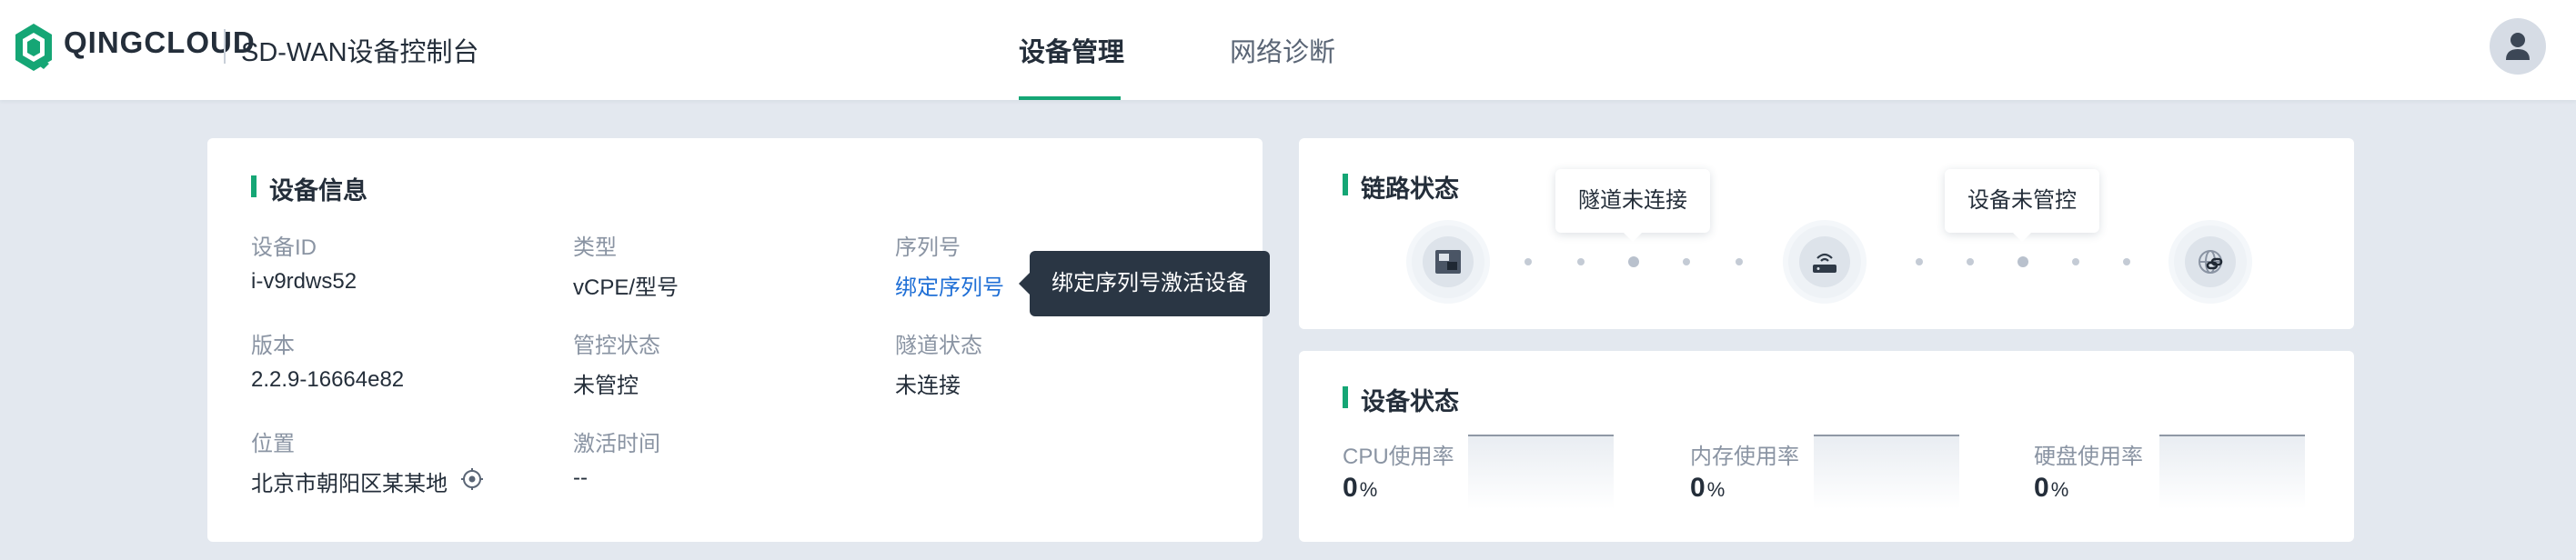 This screenshot has height=560, width=2576. Describe the element at coordinates (160, 42) in the screenshot. I see `brand-name: QINGCLOUD` at that location.